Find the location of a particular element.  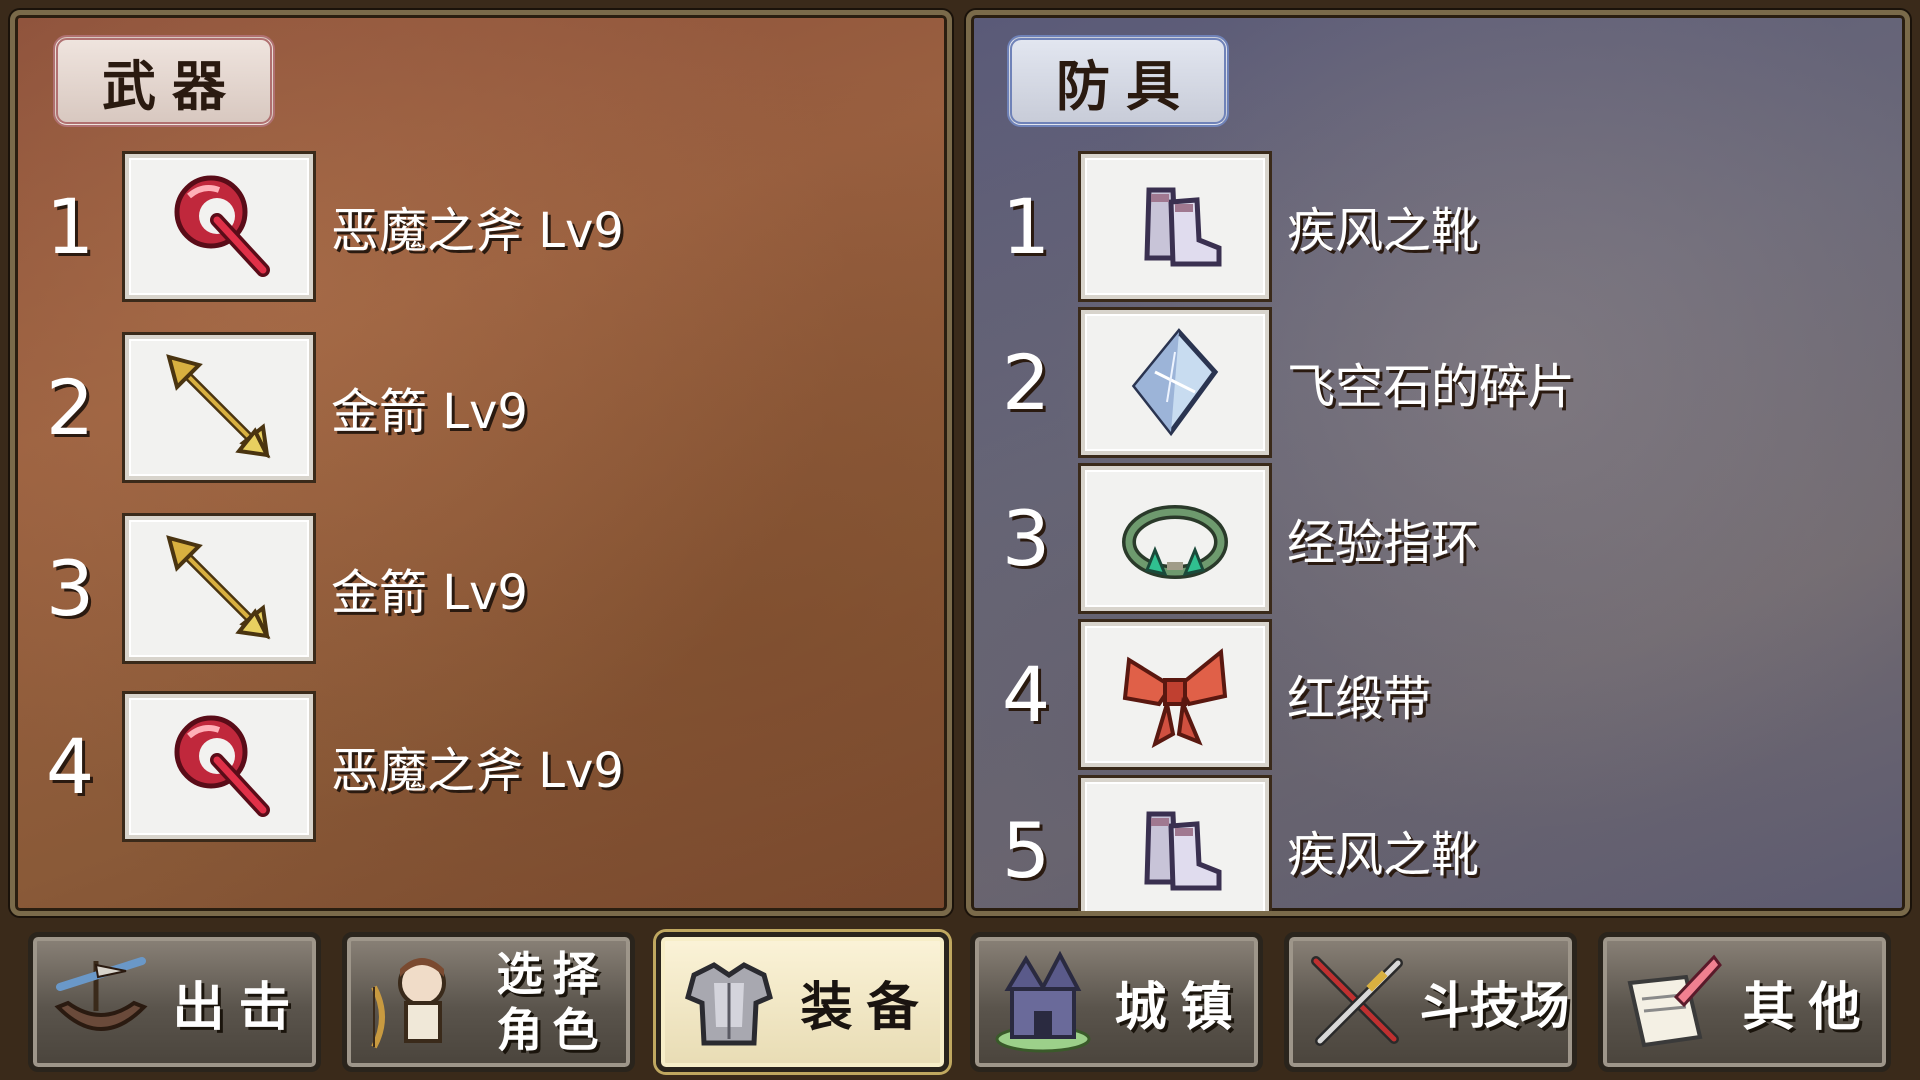

castle-icon is located at coordinates (1043, 1002).